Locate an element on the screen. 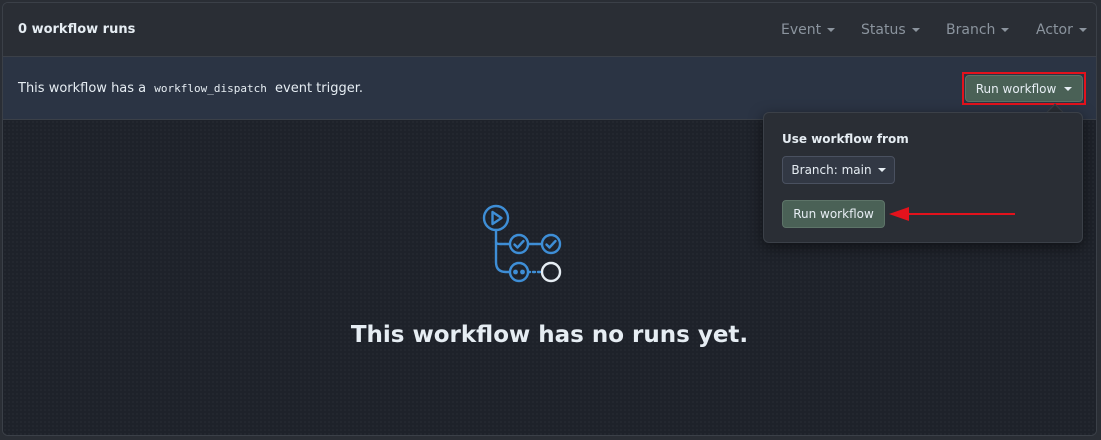  event-filter: Event is located at coordinates (808, 30).